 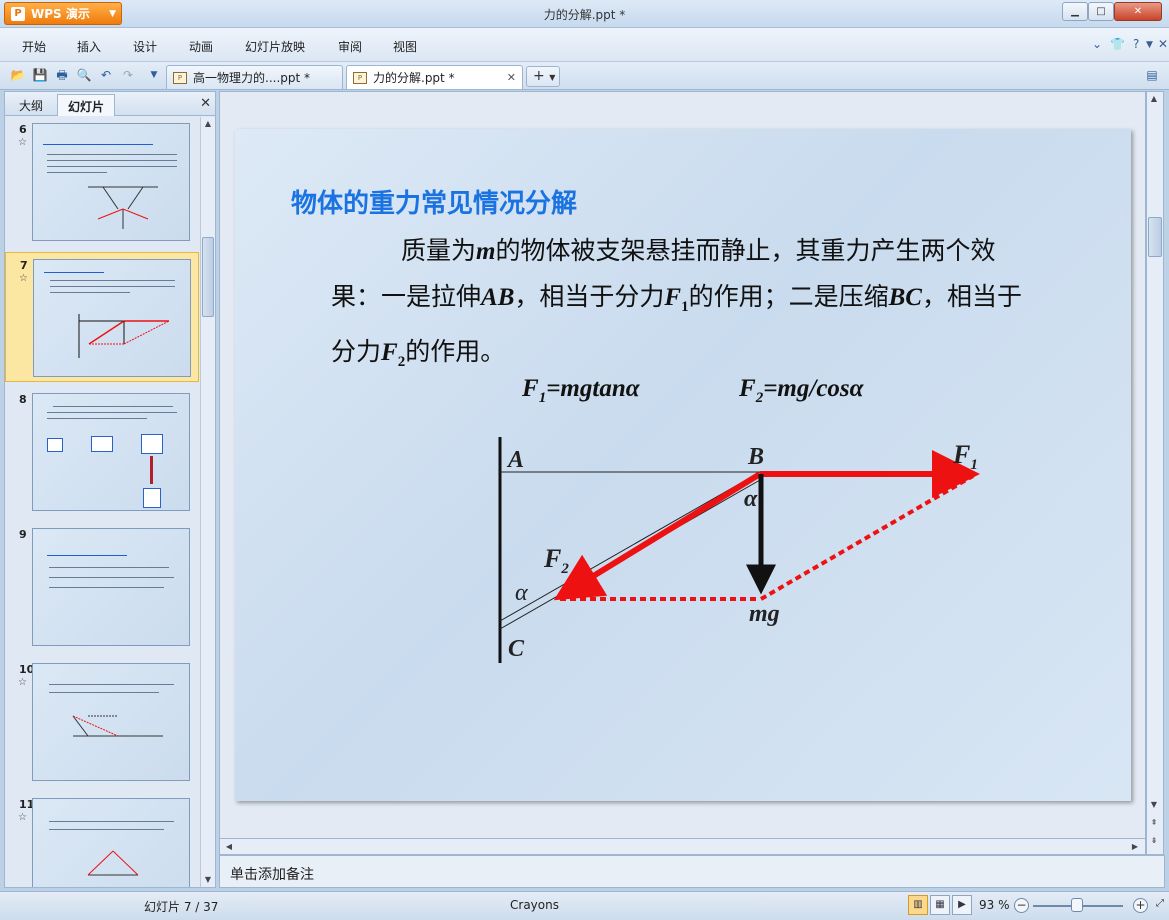 What do you see at coordinates (1138, 11) in the screenshot?
I see `close-button: ✕` at bounding box center [1138, 11].